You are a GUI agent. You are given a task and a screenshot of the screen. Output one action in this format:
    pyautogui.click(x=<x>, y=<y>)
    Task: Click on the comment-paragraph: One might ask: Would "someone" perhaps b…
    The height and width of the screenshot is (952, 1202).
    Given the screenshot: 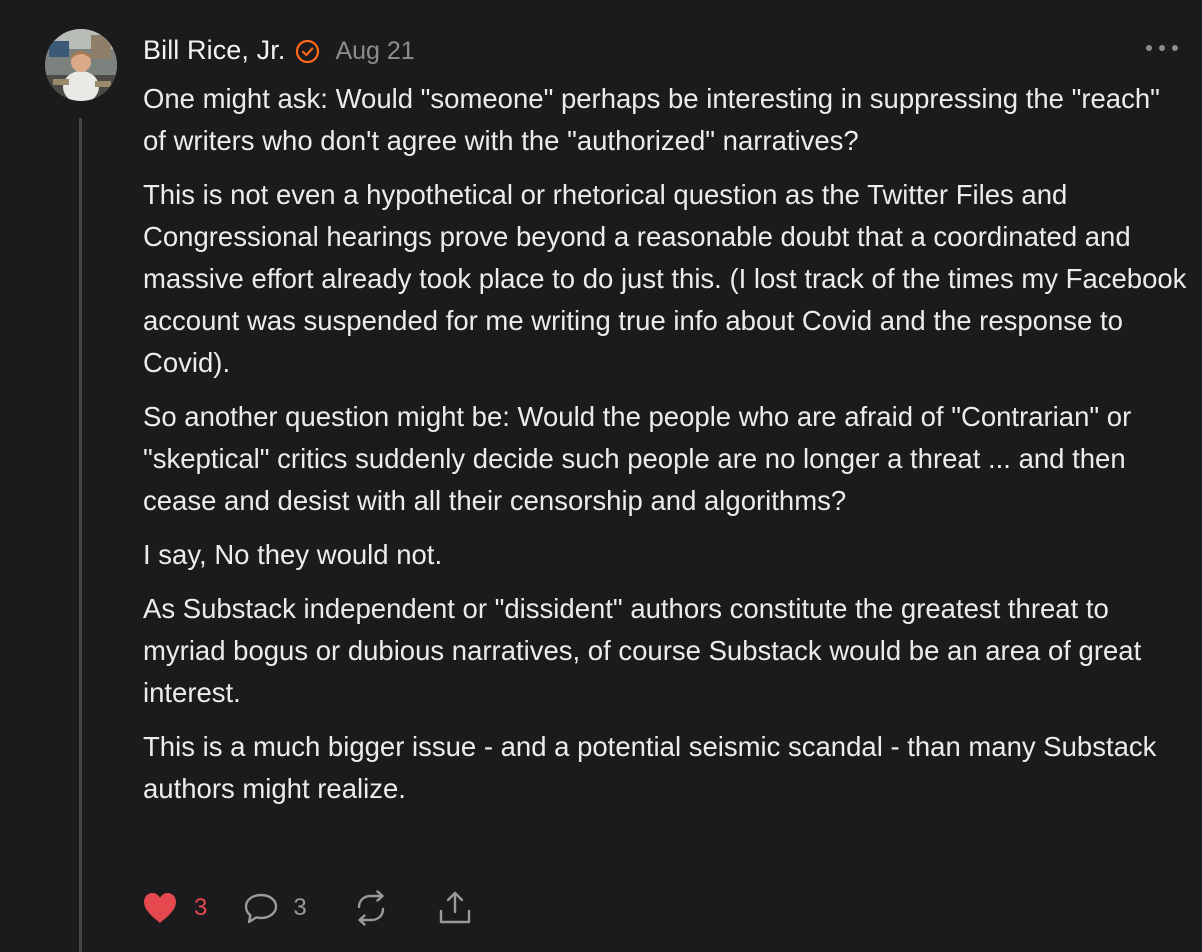 What is the action you would take?
    pyautogui.click(x=651, y=119)
    